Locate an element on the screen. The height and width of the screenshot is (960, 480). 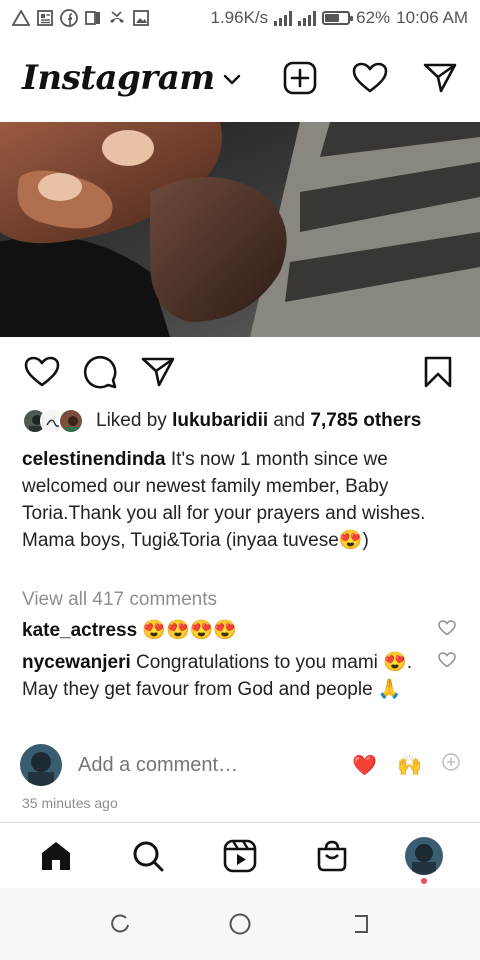
home-button-icon is located at coordinates (240, 924).